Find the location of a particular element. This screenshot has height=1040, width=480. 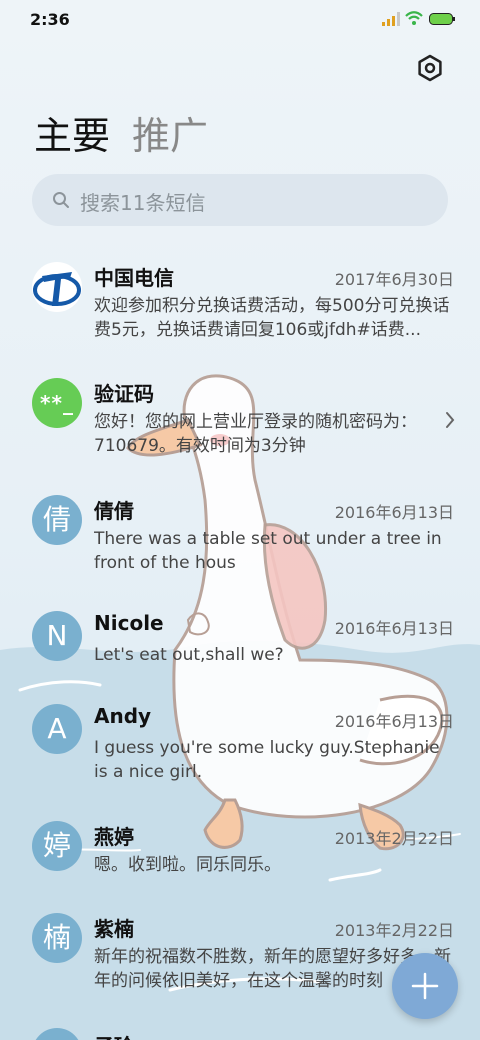

conversation-name: Andy is located at coordinates (123, 716).